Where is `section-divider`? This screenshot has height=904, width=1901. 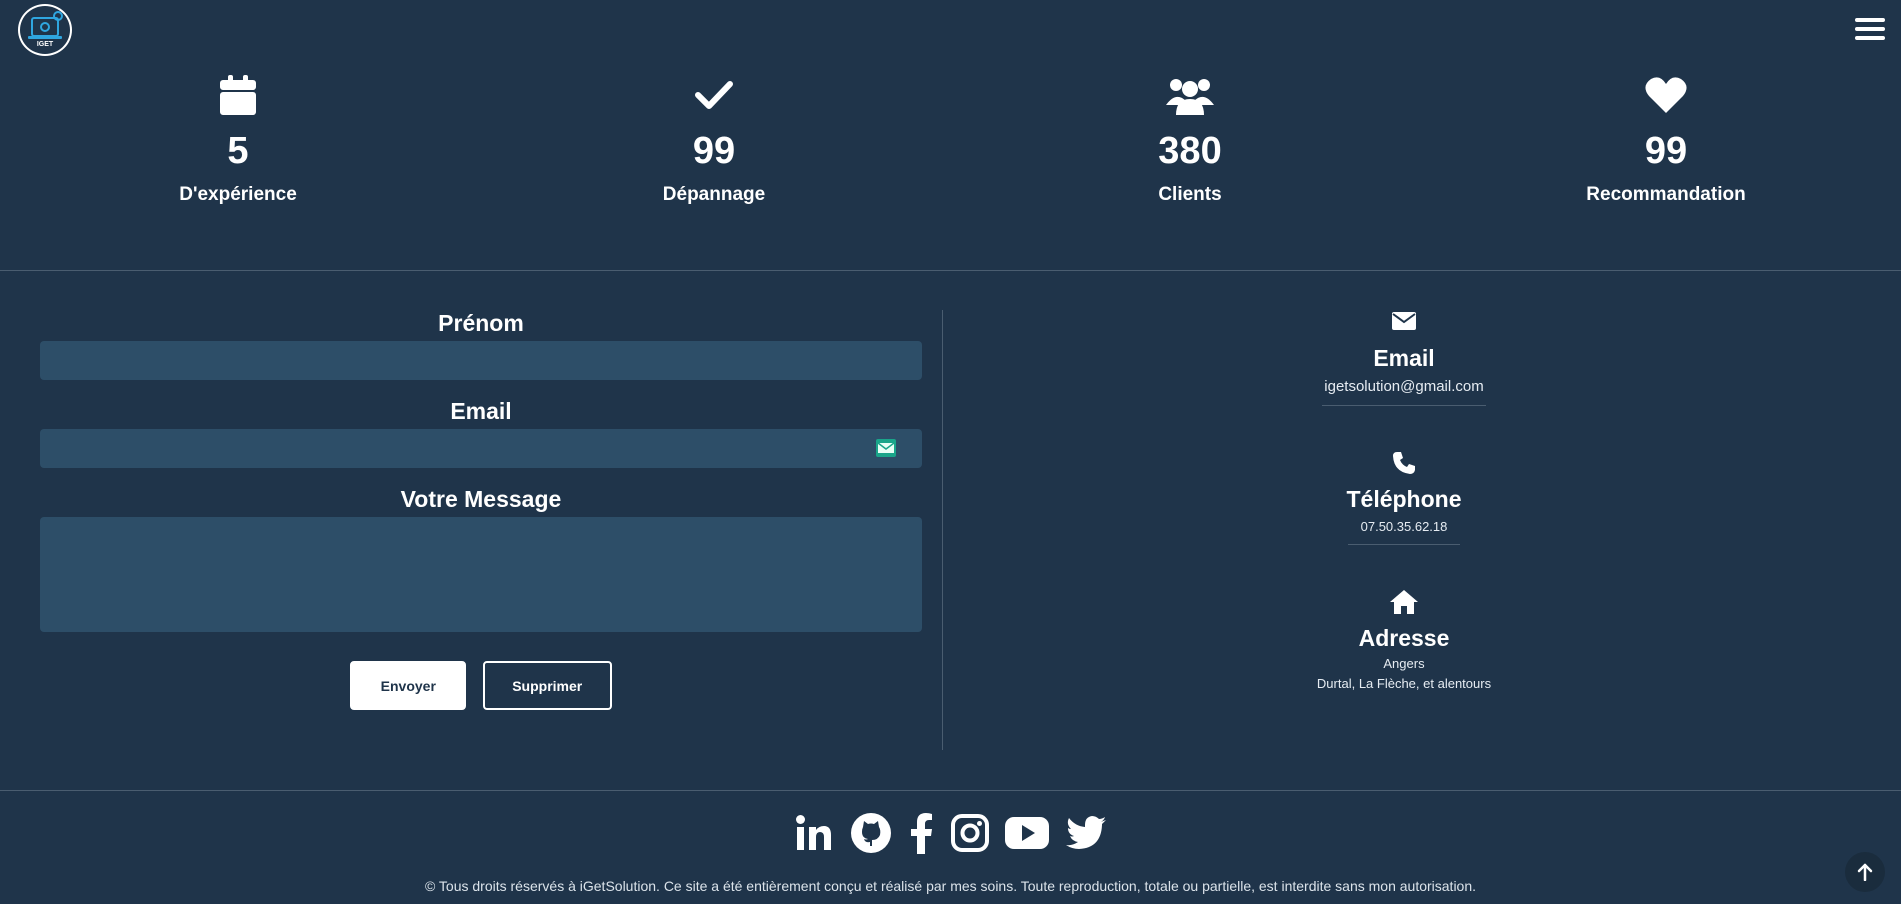 section-divider is located at coordinates (950, 270).